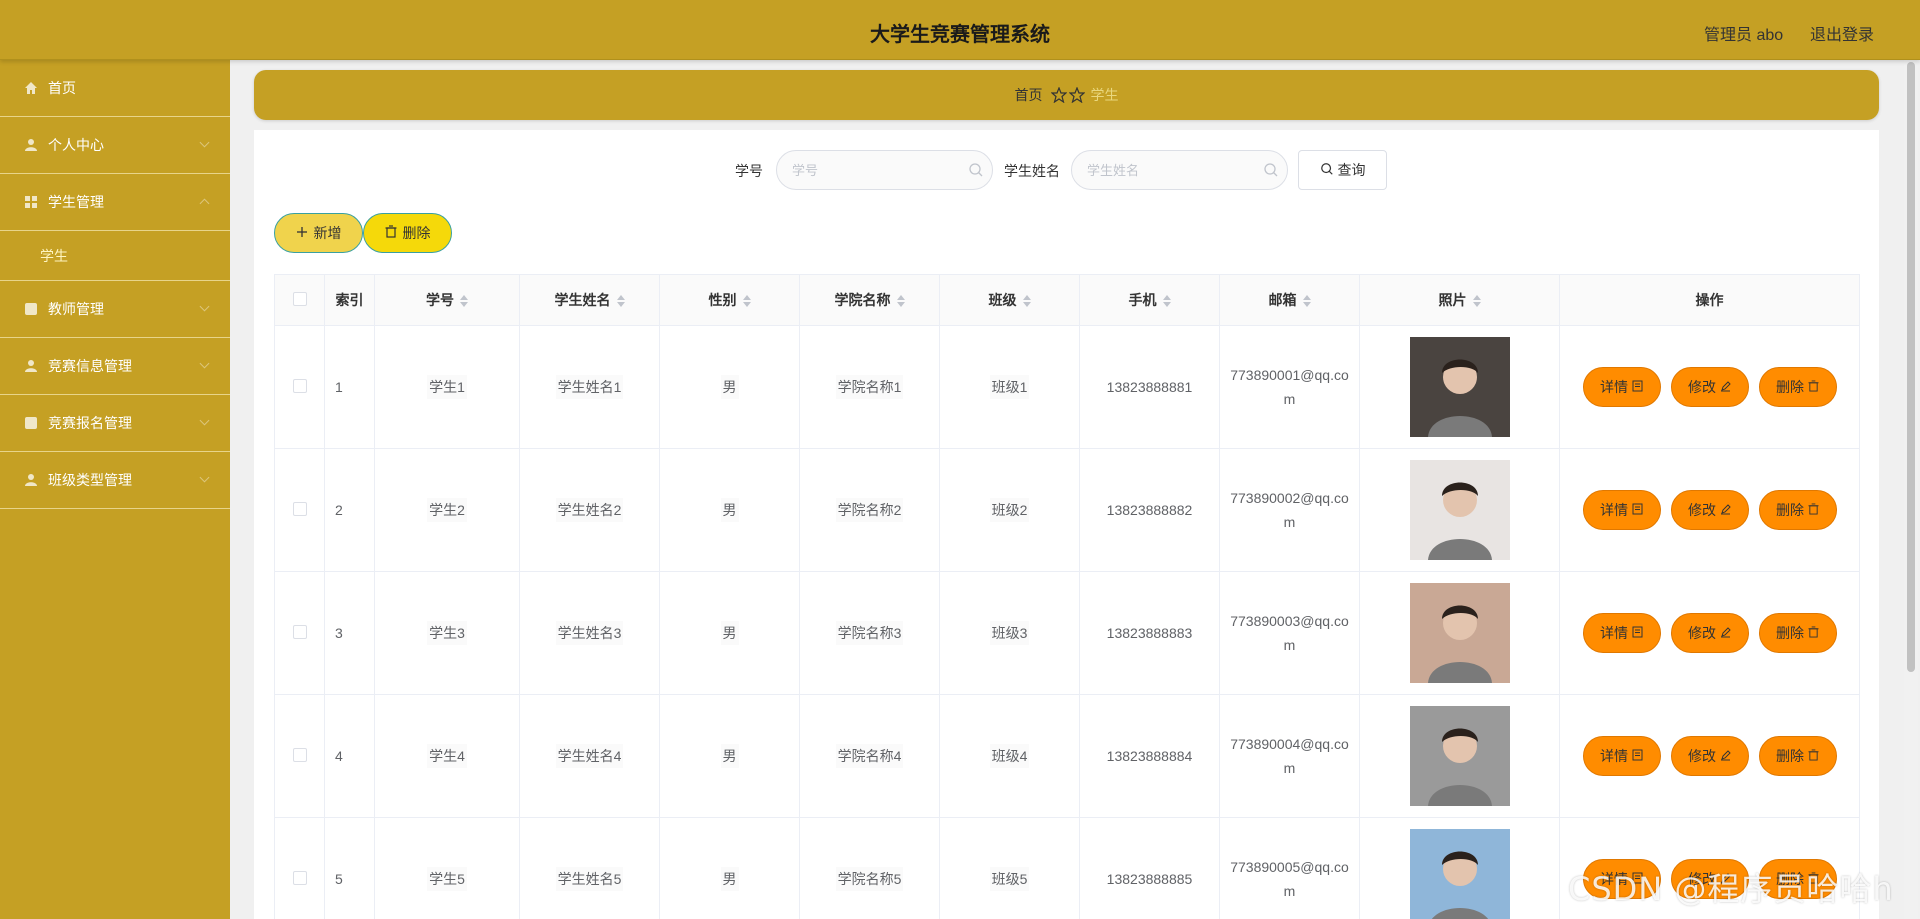  Describe the element at coordinates (869, 300) in the screenshot. I see `column-header-college: 学院名称` at that location.